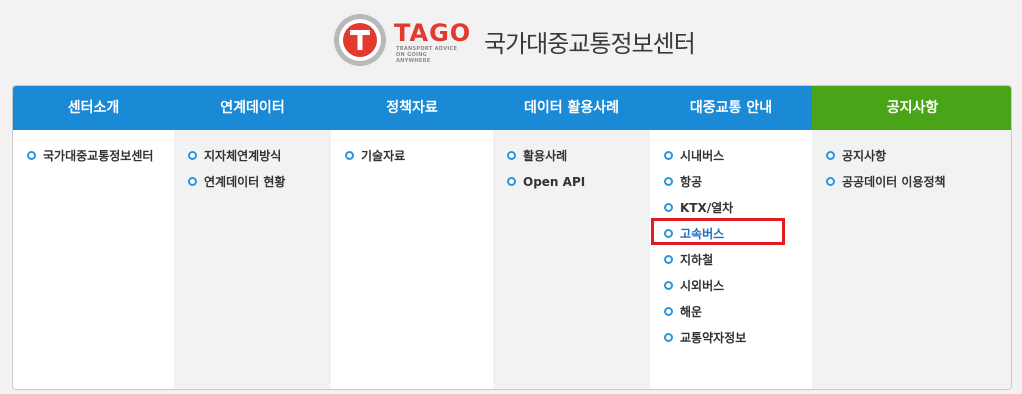 The image size is (1022, 394). What do you see at coordinates (252, 259) in the screenshot?
I see `submenu-linked-data: 지자체연계방식 연계데이터 현황` at bounding box center [252, 259].